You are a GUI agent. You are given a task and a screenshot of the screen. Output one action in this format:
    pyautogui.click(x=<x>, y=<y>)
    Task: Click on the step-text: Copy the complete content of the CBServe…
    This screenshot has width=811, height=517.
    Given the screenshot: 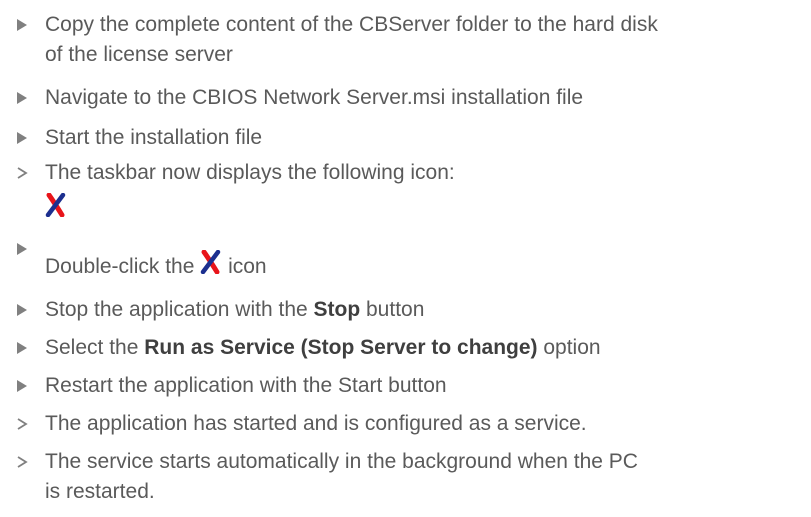 What is the action you would take?
    pyautogui.click(x=351, y=39)
    